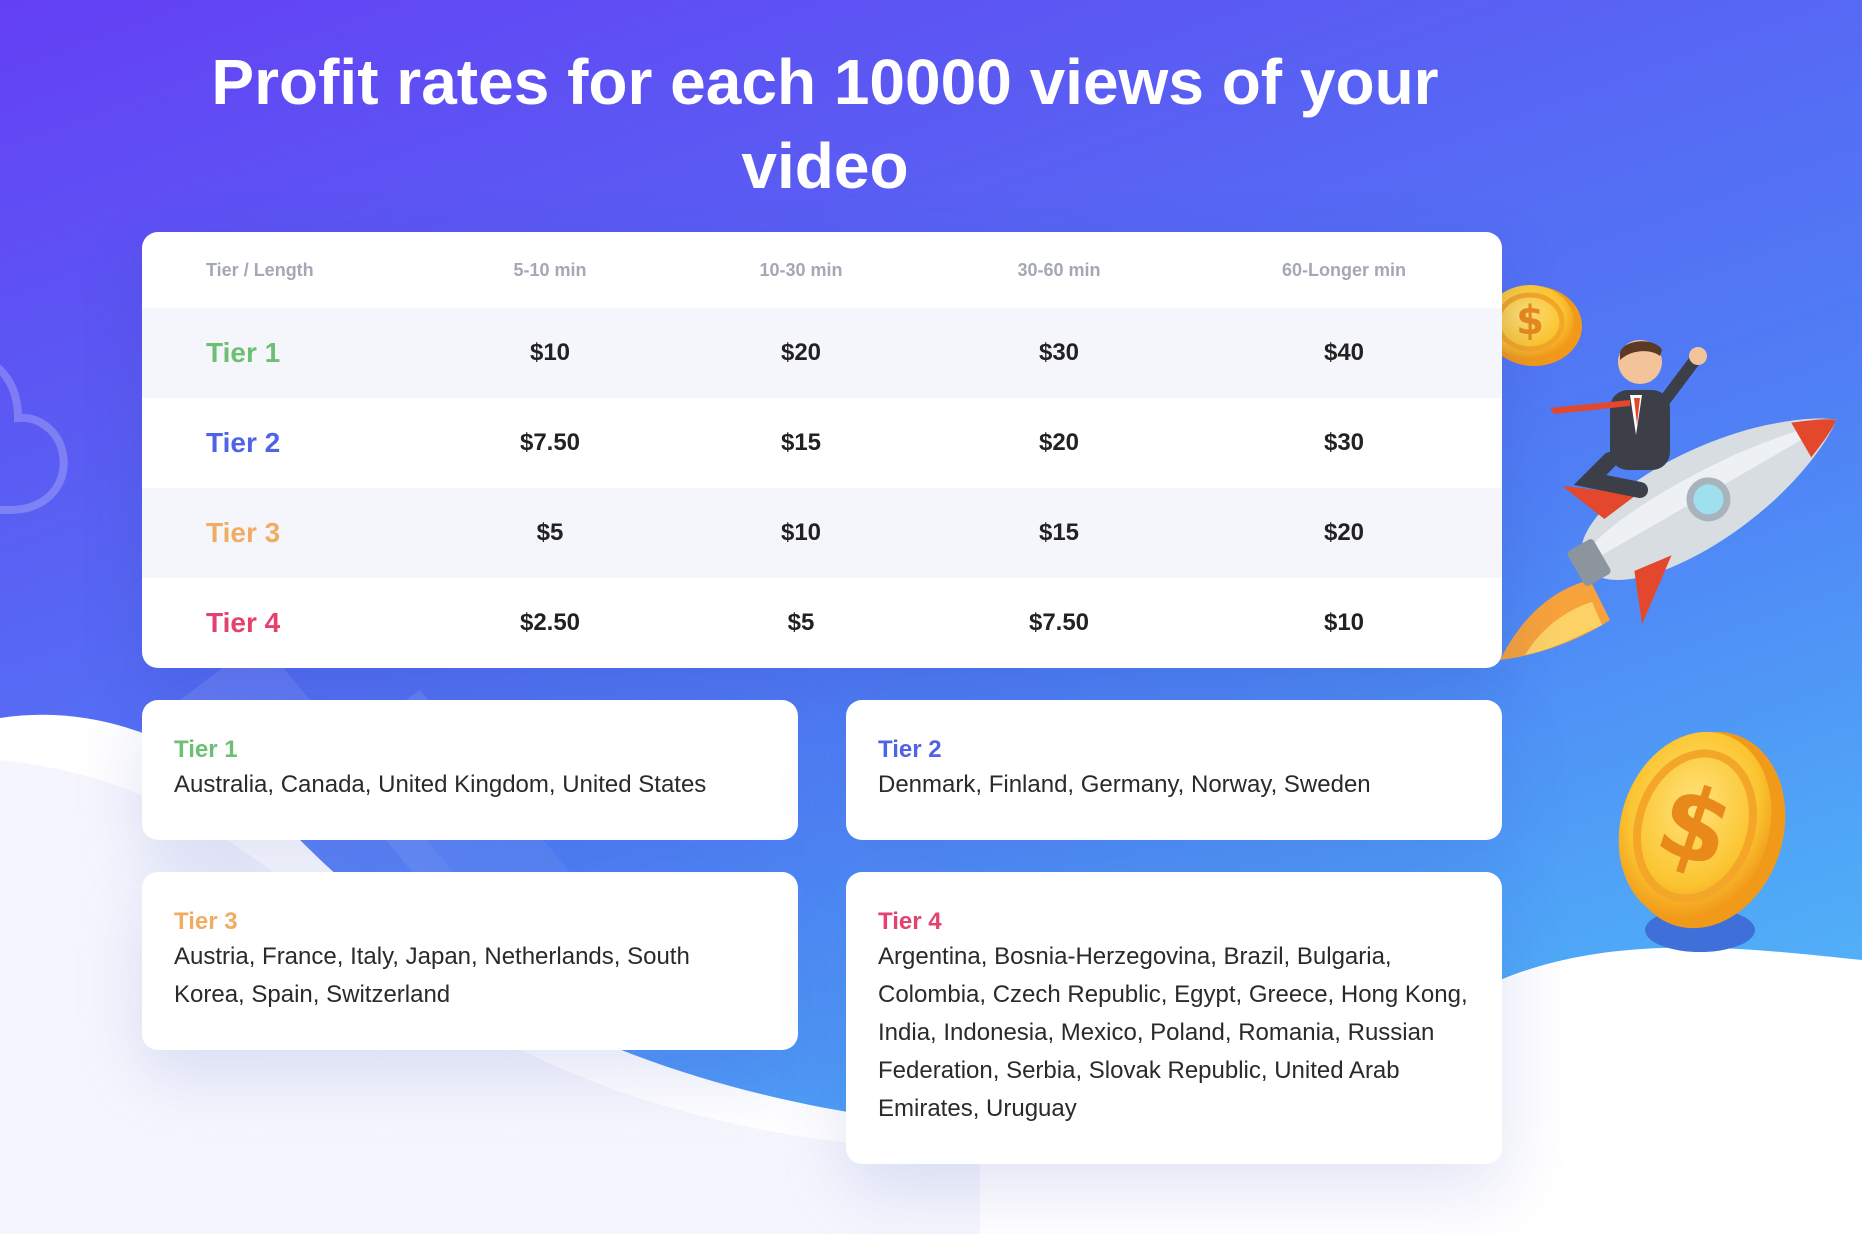  I want to click on table-row: Tier 1 $10 $20 $30 $40, so click(822, 353).